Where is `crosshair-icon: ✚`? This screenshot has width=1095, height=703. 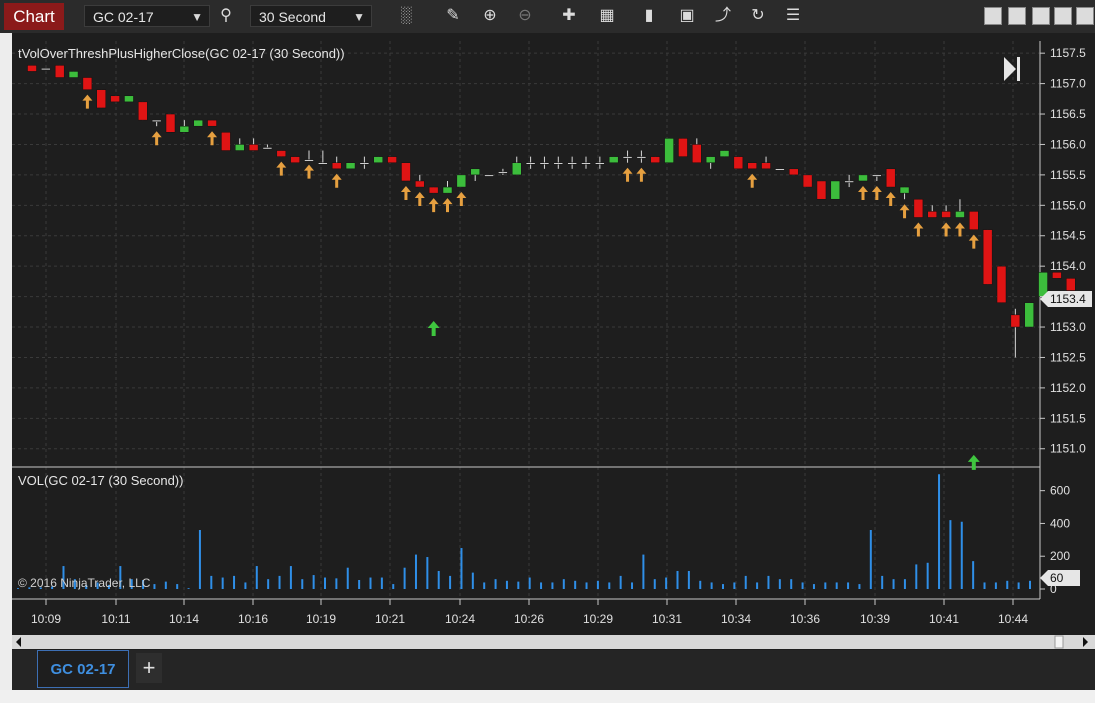 crosshair-icon: ✚ is located at coordinates (569, 16).